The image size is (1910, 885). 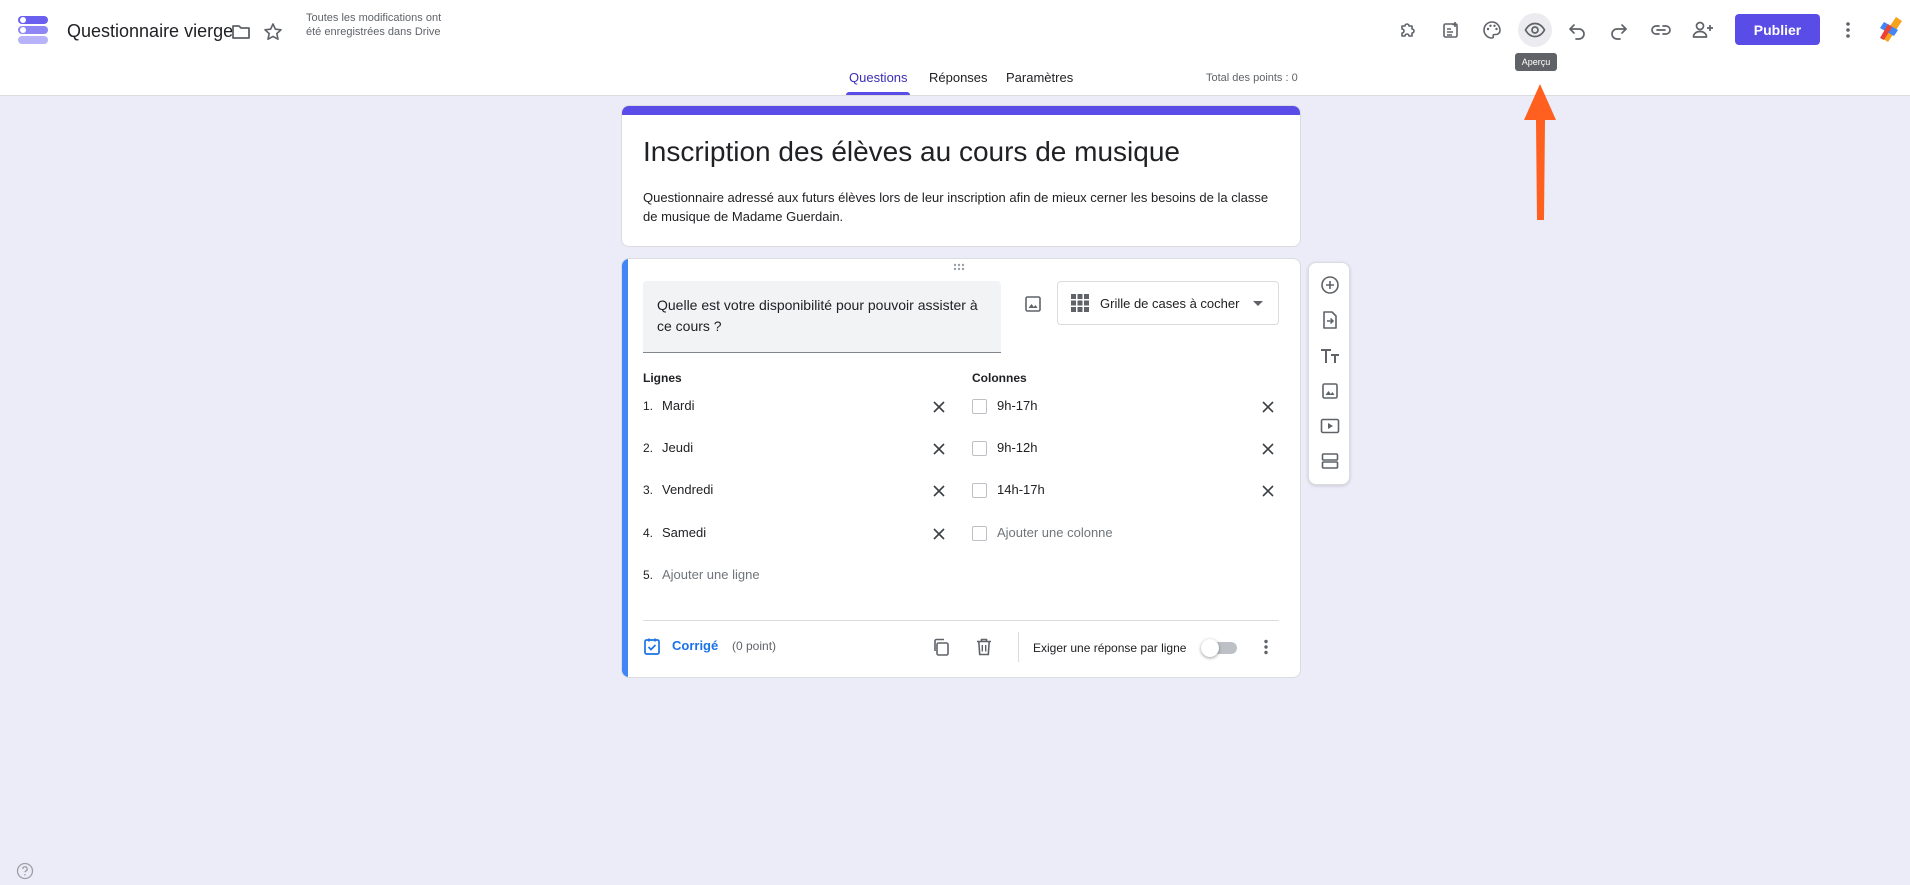 What do you see at coordinates (273, 32) in the screenshot?
I see `star-icon` at bounding box center [273, 32].